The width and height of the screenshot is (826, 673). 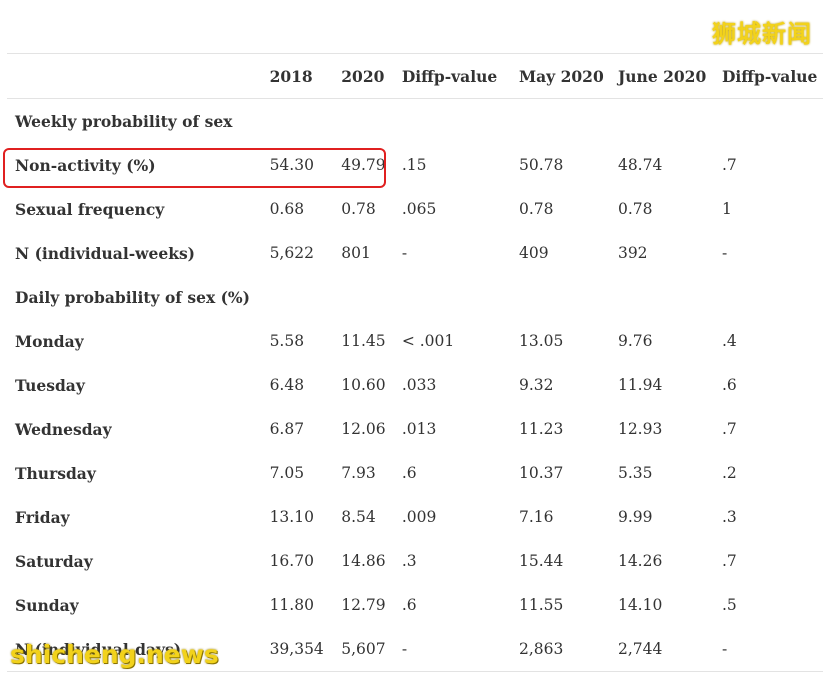 I want to click on column-header-2018: 2018, so click(x=305, y=76).